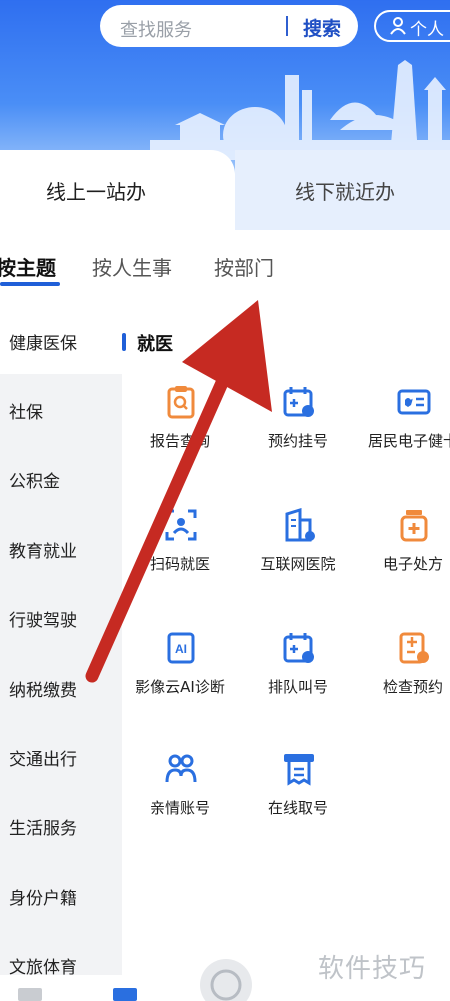 Image resolution: width=450 pixels, height=1001 pixels. I want to click on queue-calendar-icon, so click(298, 648).